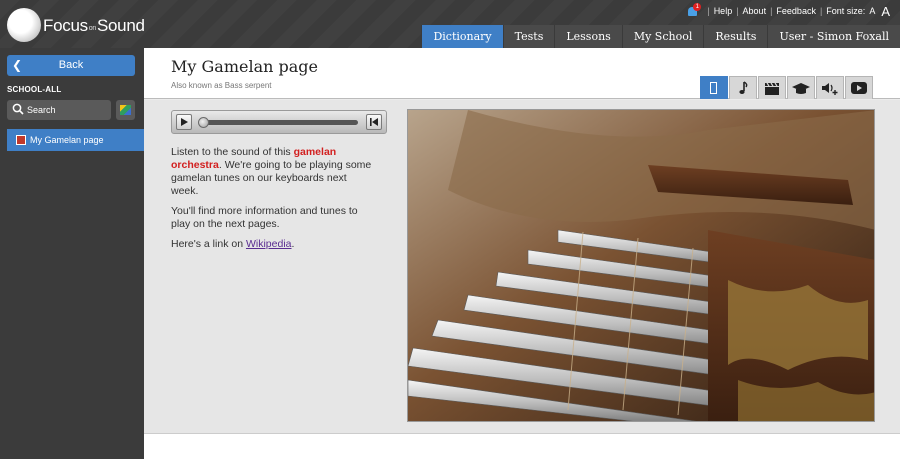 The image size is (900, 459). What do you see at coordinates (18, 109) in the screenshot?
I see `search-icon` at bounding box center [18, 109].